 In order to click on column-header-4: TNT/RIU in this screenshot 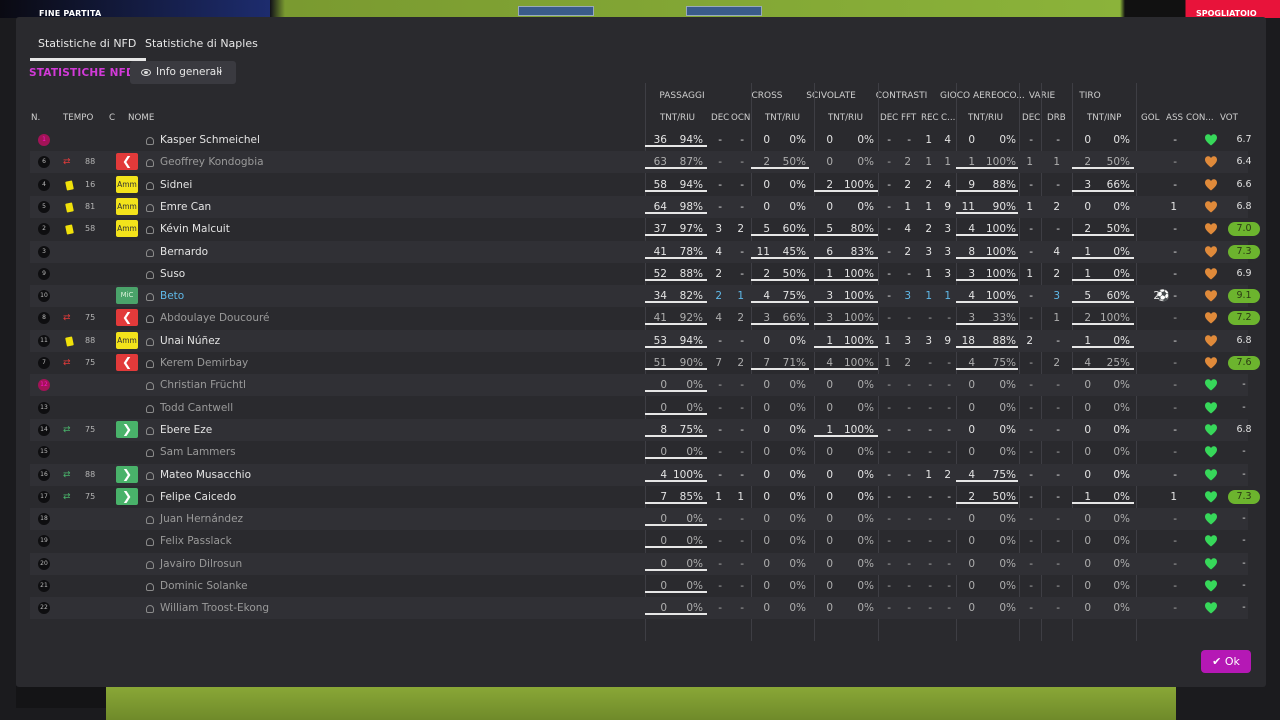, I will do `click(677, 118)`.